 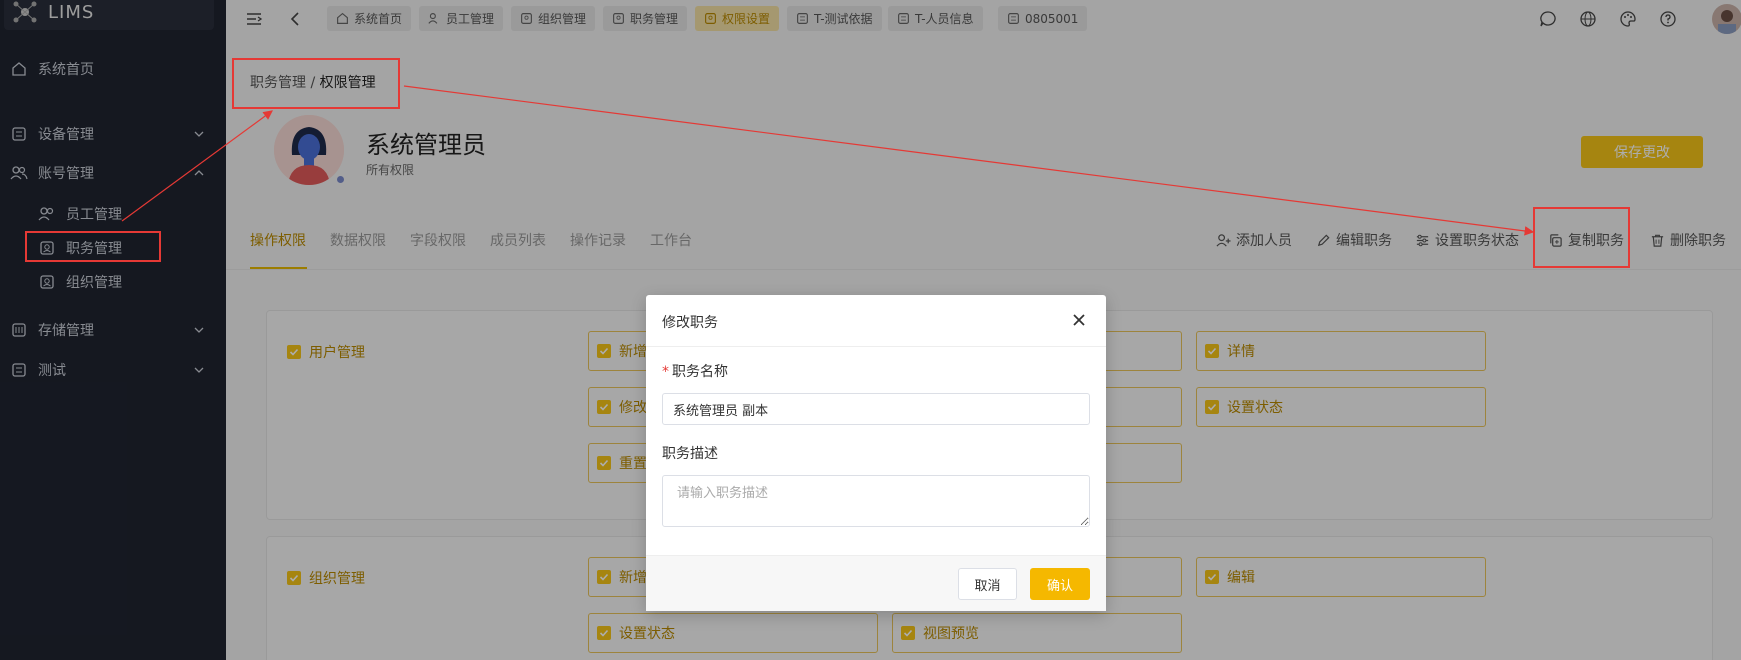 What do you see at coordinates (876, 409) in the screenshot?
I see `position-name-input` at bounding box center [876, 409].